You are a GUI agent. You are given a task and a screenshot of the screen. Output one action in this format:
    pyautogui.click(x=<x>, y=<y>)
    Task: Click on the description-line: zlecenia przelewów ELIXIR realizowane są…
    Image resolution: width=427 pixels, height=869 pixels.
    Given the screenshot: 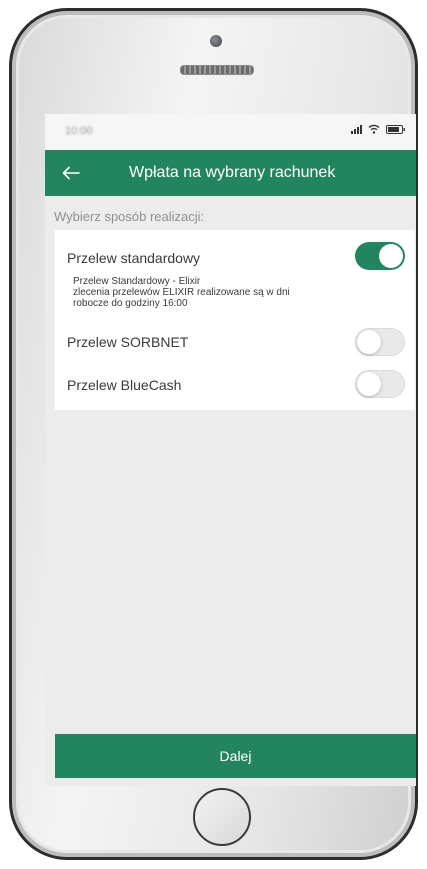 What is the action you would take?
    pyautogui.click(x=181, y=292)
    